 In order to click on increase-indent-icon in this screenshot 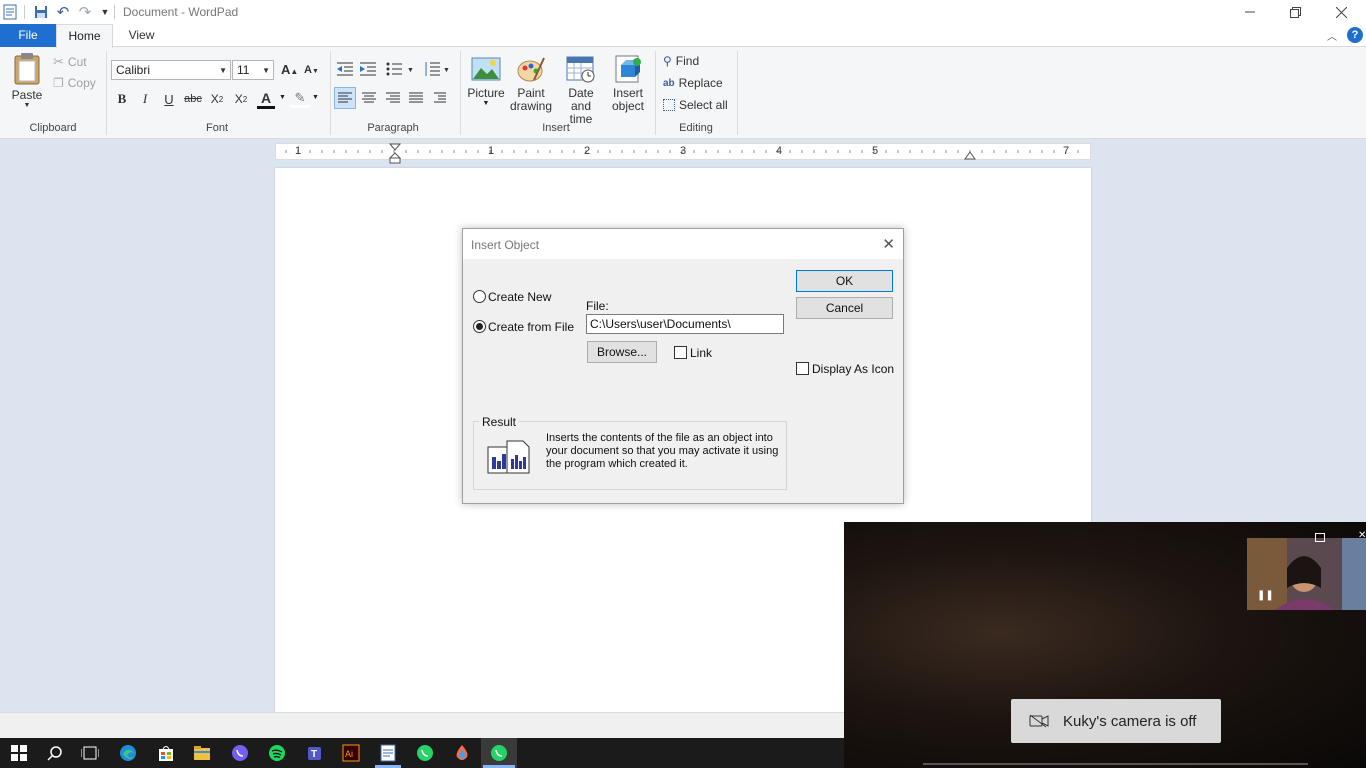, I will do `click(369, 70)`.